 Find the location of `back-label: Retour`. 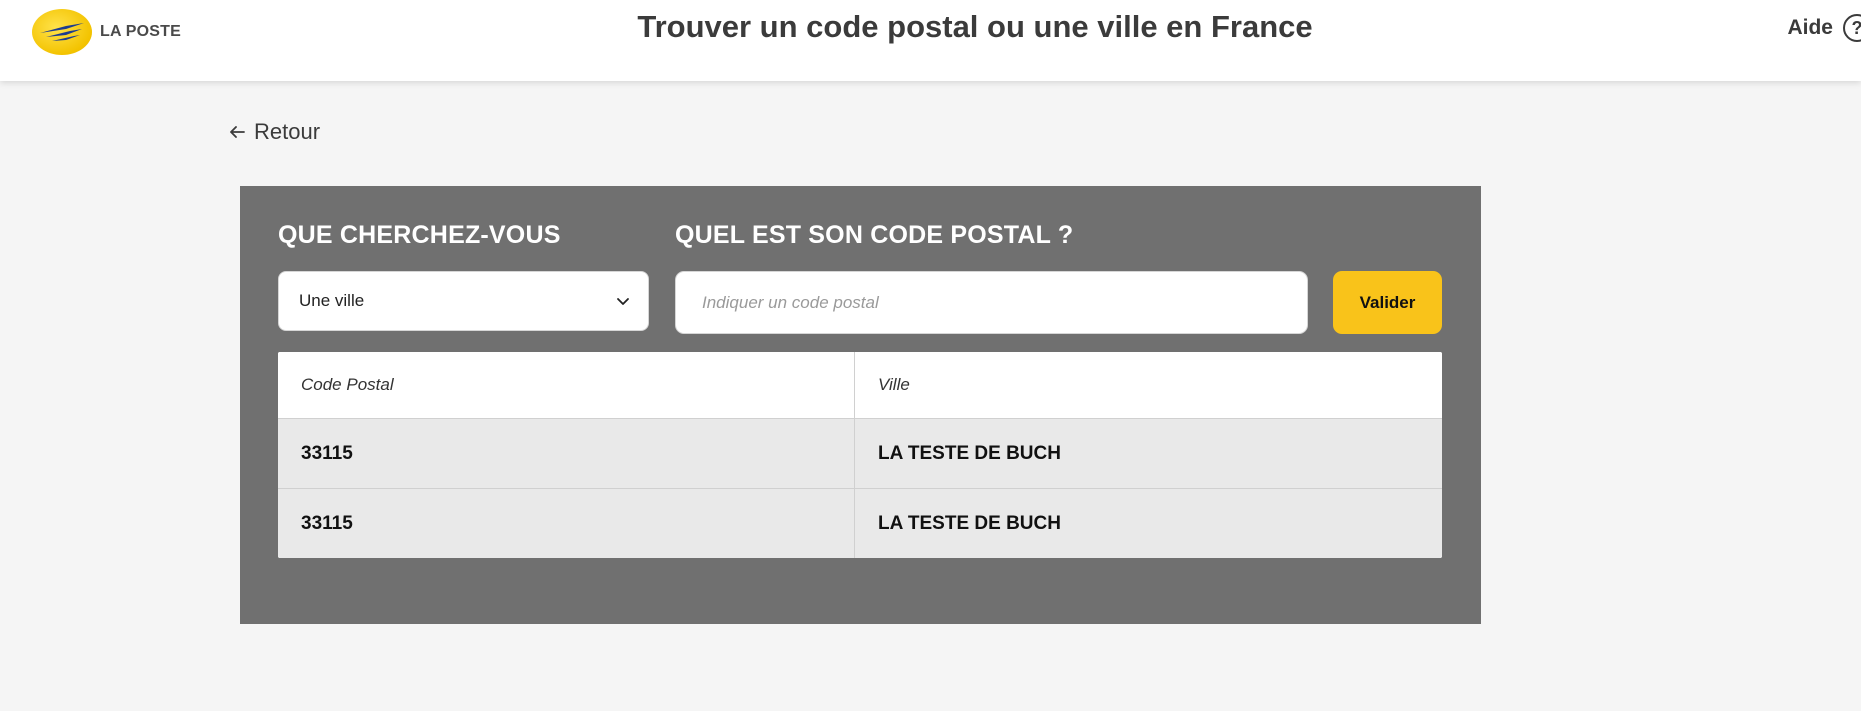

back-label: Retour is located at coordinates (287, 131).